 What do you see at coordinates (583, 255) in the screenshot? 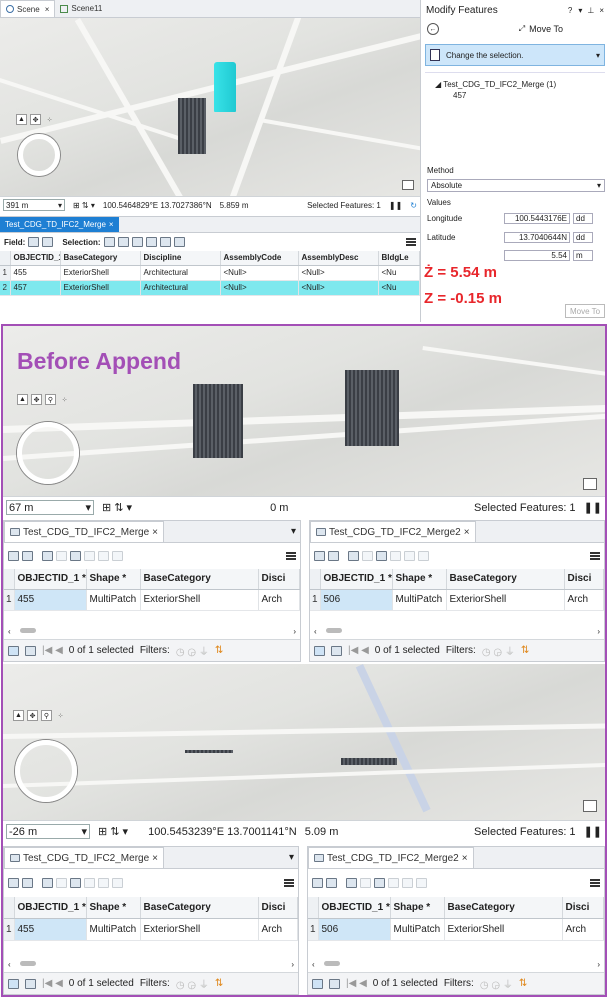
I see `unit-select: m` at bounding box center [583, 255].